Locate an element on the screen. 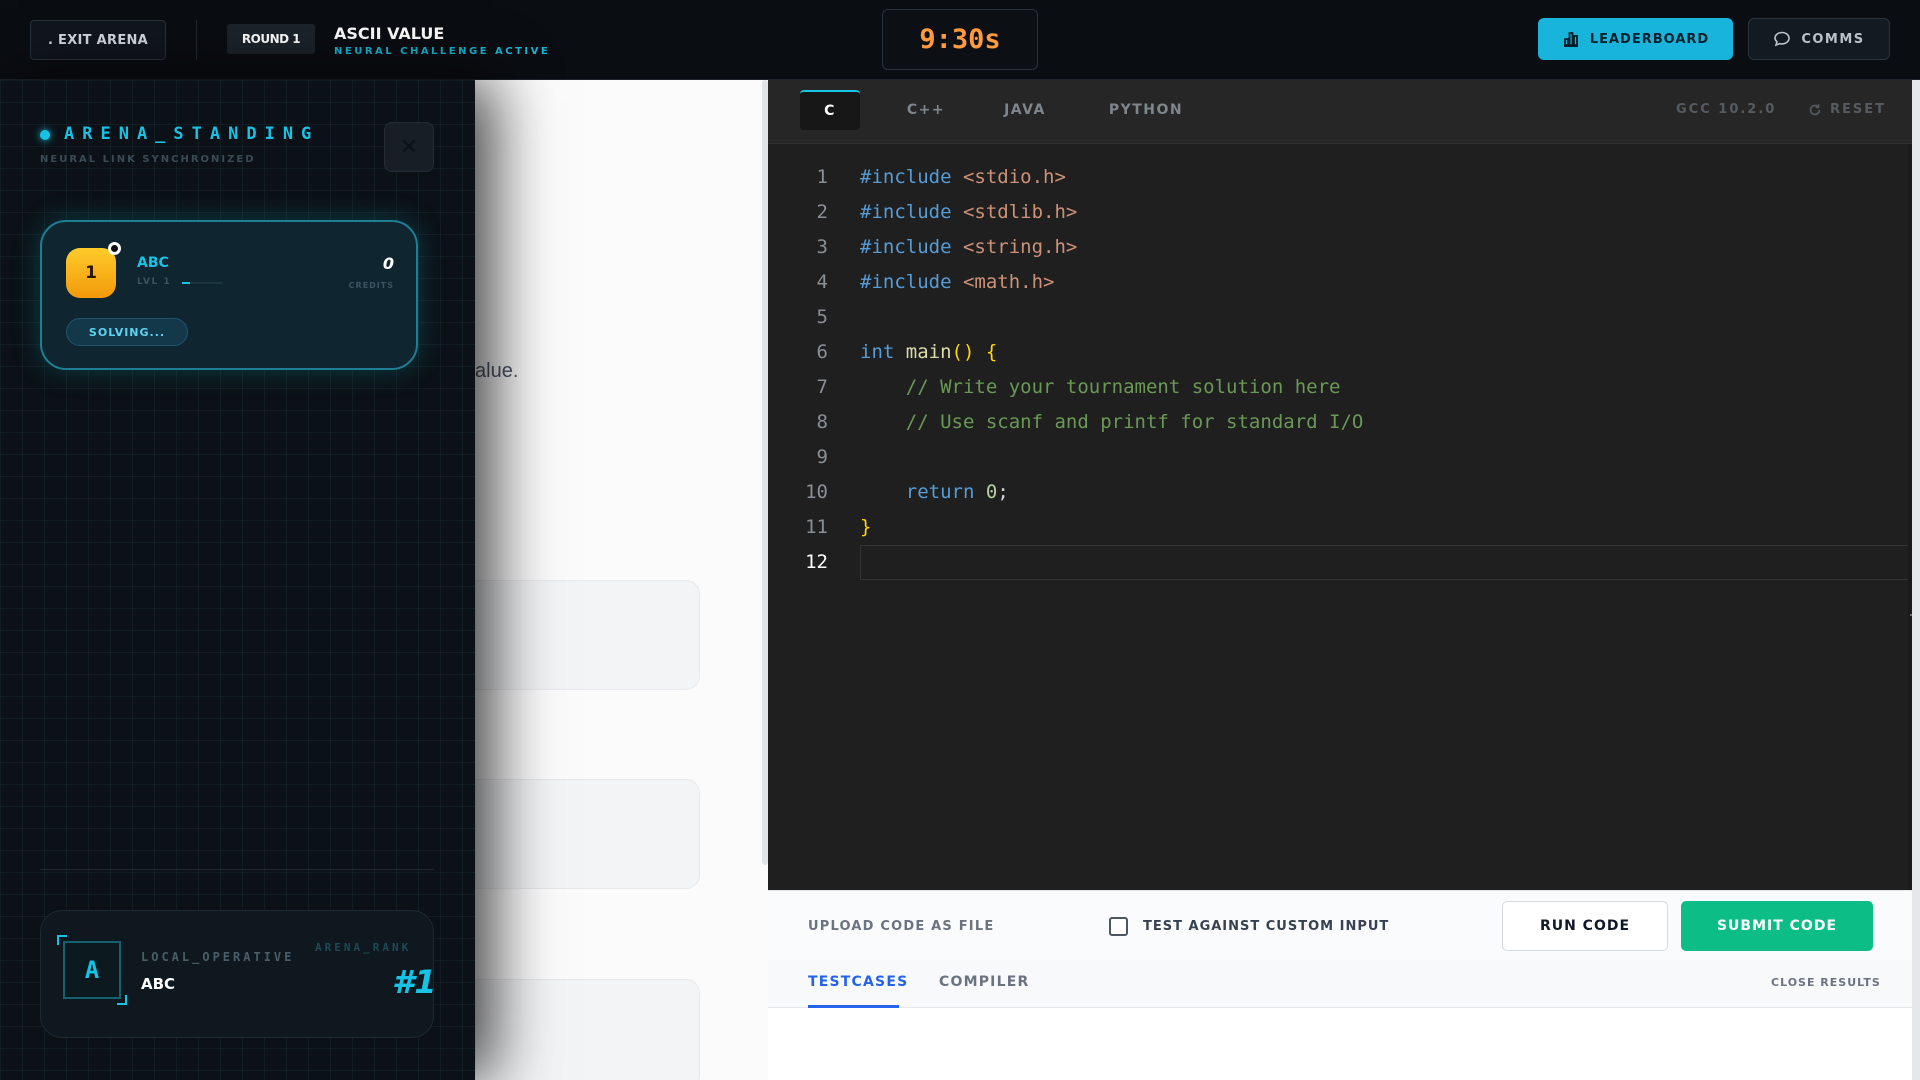 This screenshot has height=1080, width=1920. line-number: 10 is located at coordinates (816, 492).